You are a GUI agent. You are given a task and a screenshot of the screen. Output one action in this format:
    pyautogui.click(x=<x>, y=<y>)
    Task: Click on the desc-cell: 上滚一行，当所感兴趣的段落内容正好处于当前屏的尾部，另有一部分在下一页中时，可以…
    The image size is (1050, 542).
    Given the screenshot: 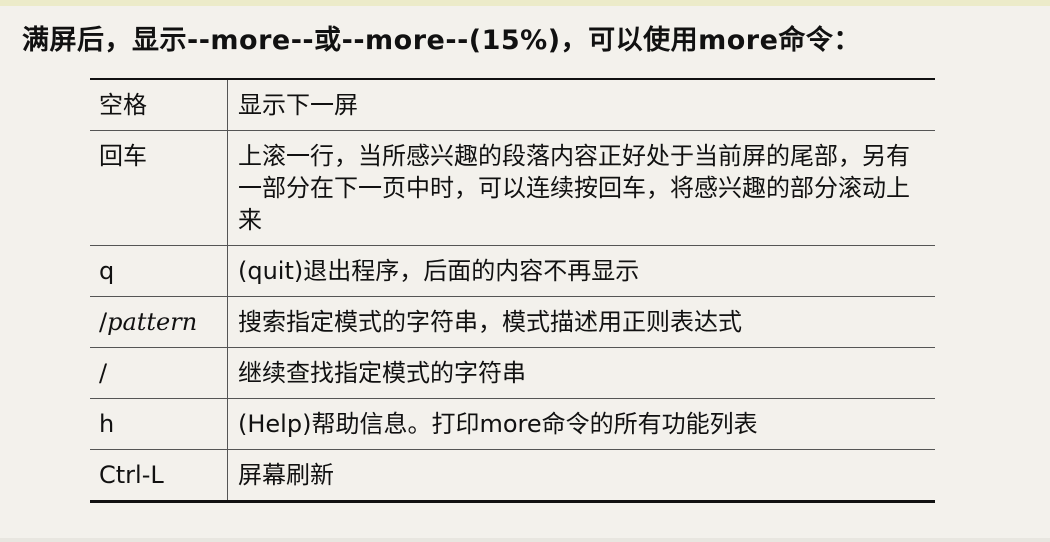 What is the action you would take?
    pyautogui.click(x=581, y=188)
    